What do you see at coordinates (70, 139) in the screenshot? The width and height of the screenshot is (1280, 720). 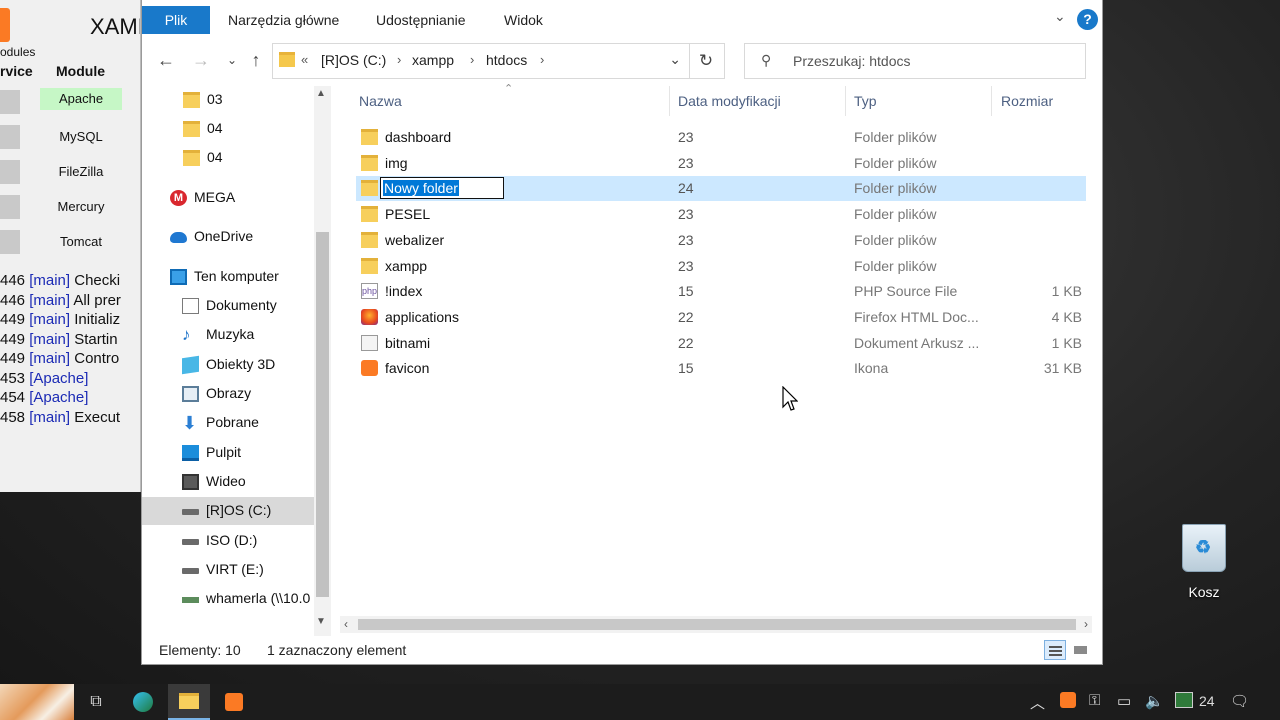 I see `xampp-module-row: MySQL` at bounding box center [70, 139].